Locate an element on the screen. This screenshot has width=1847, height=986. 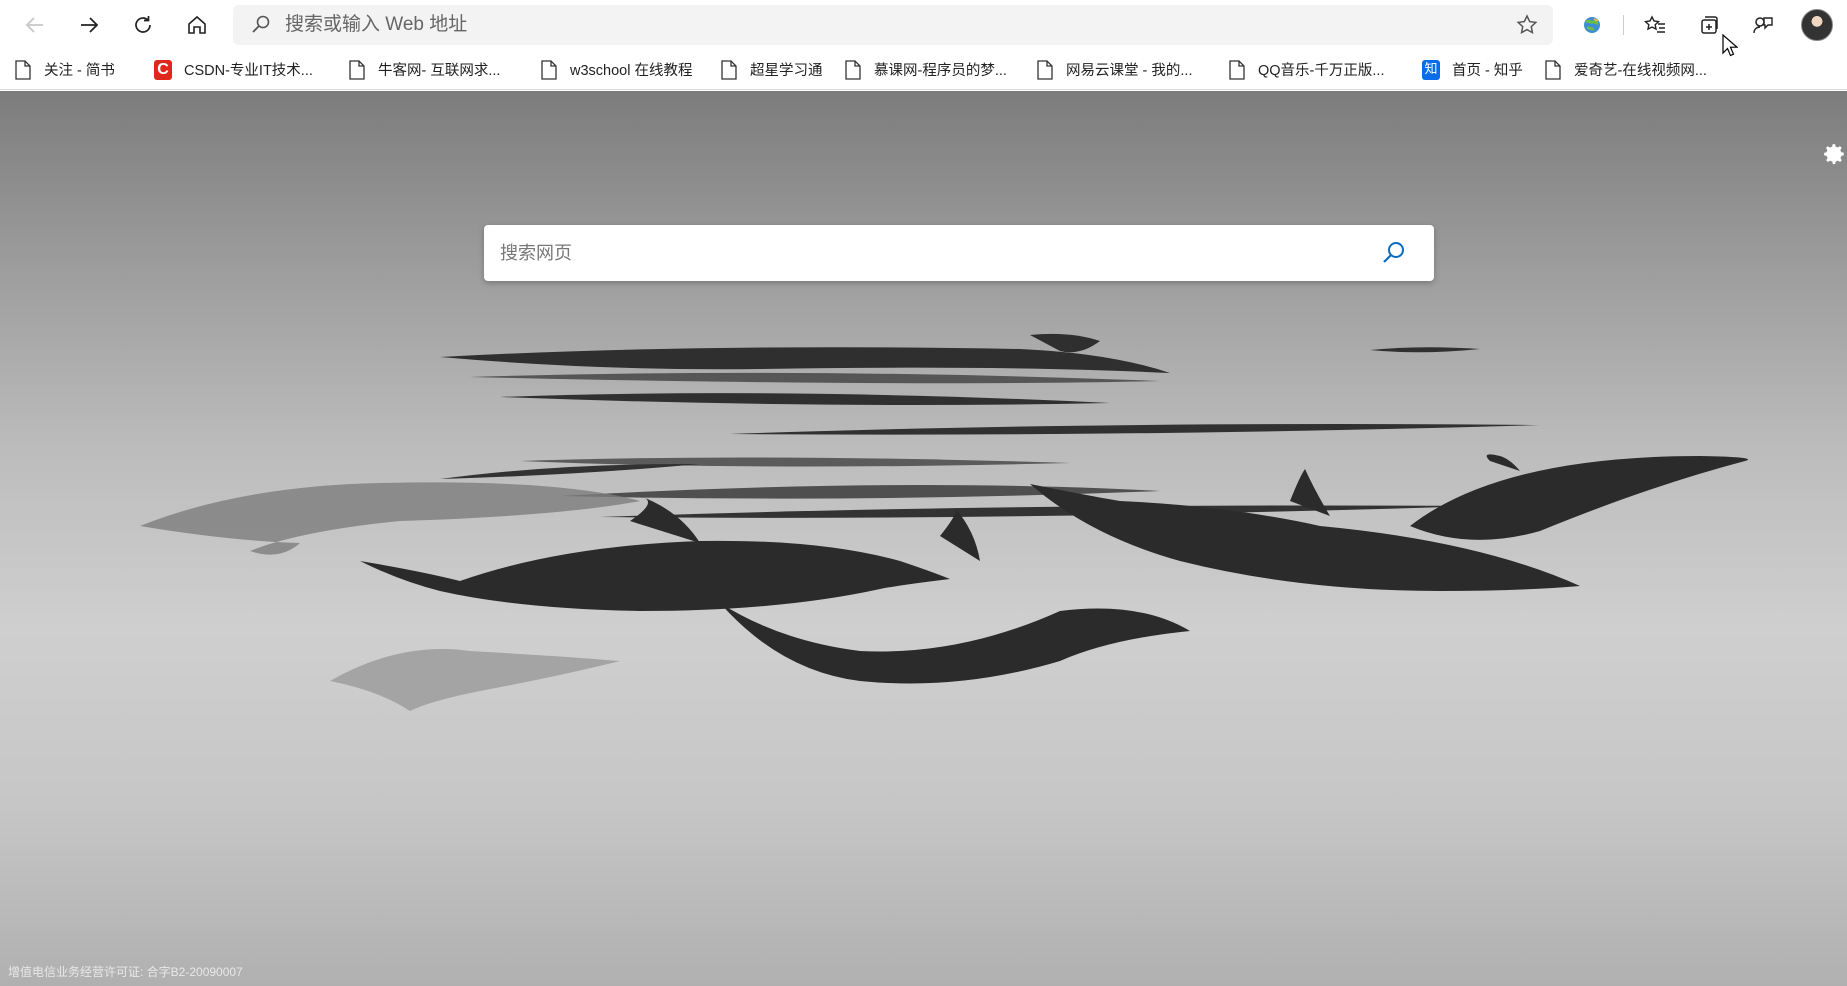
arrow-left-icon is located at coordinates (34, 25).